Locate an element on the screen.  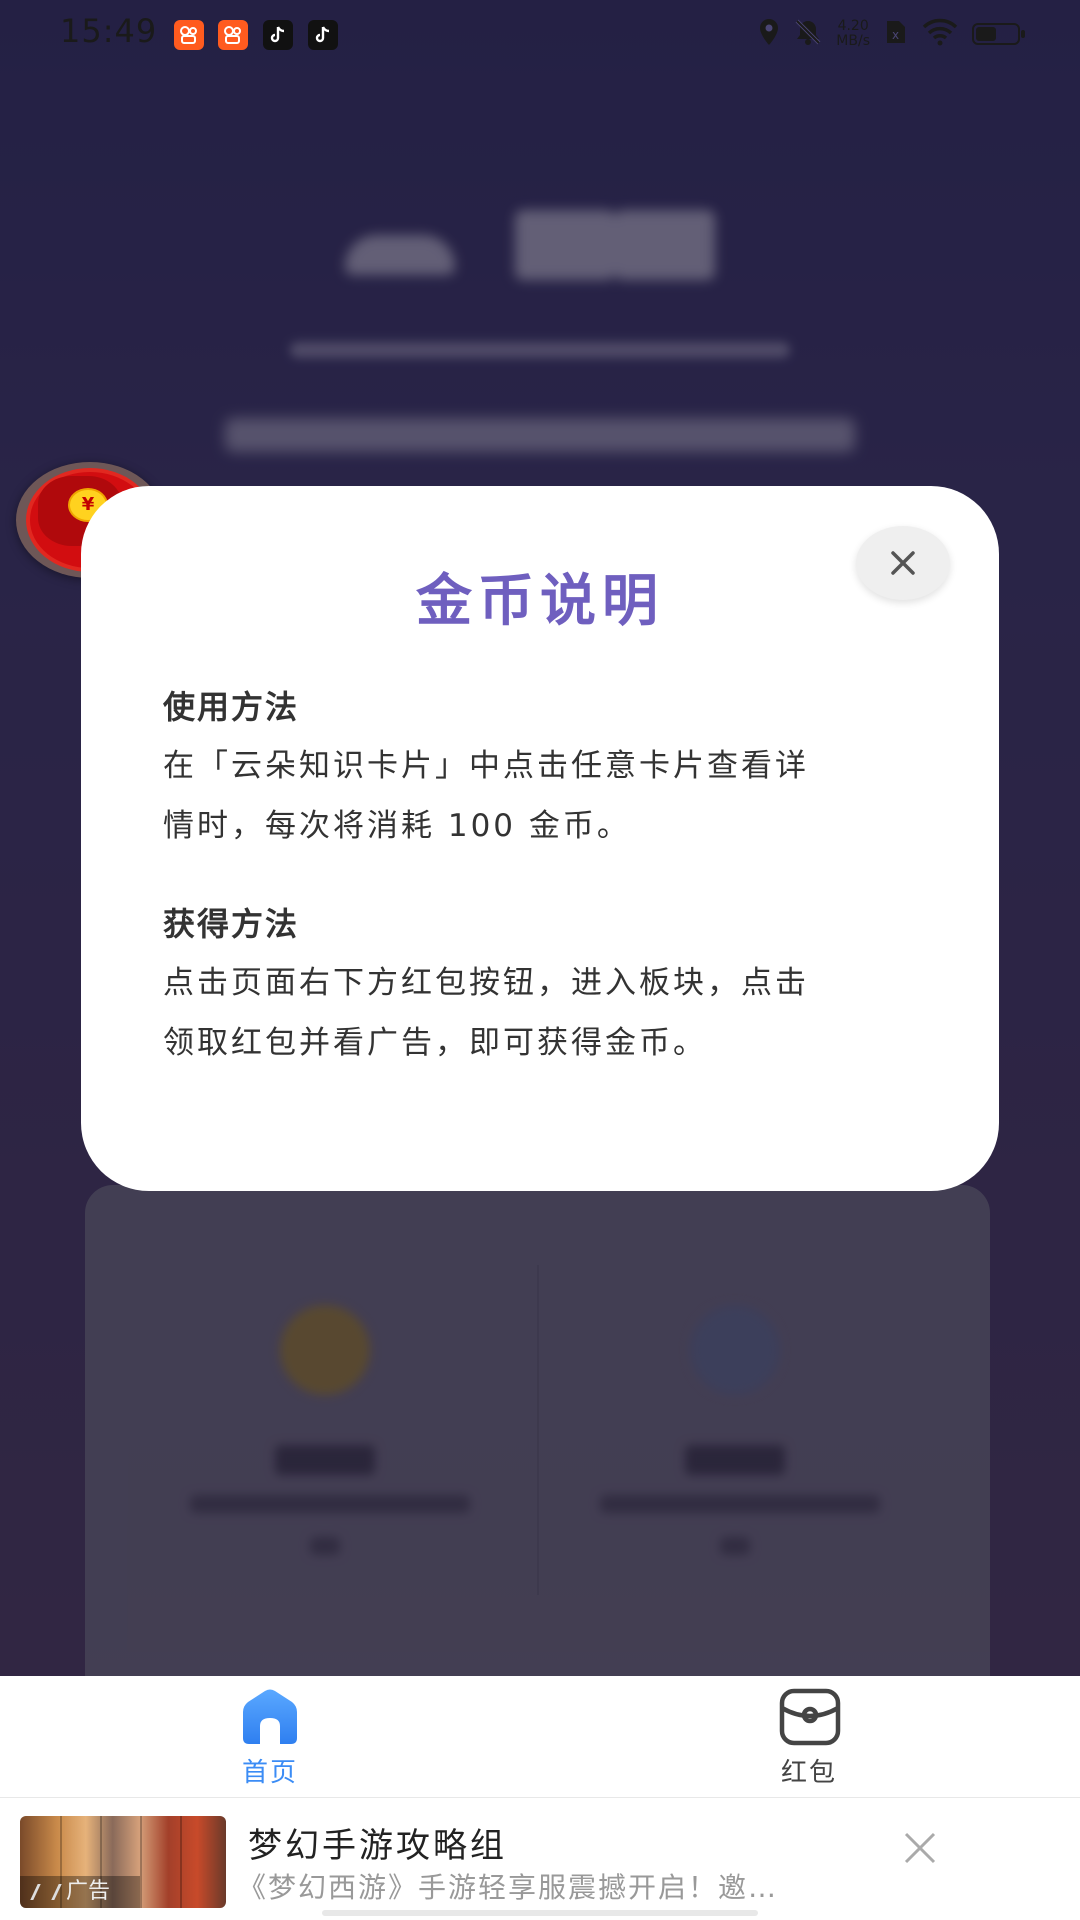
dialog-title: 金币说明 is located at coordinates (540, 601).